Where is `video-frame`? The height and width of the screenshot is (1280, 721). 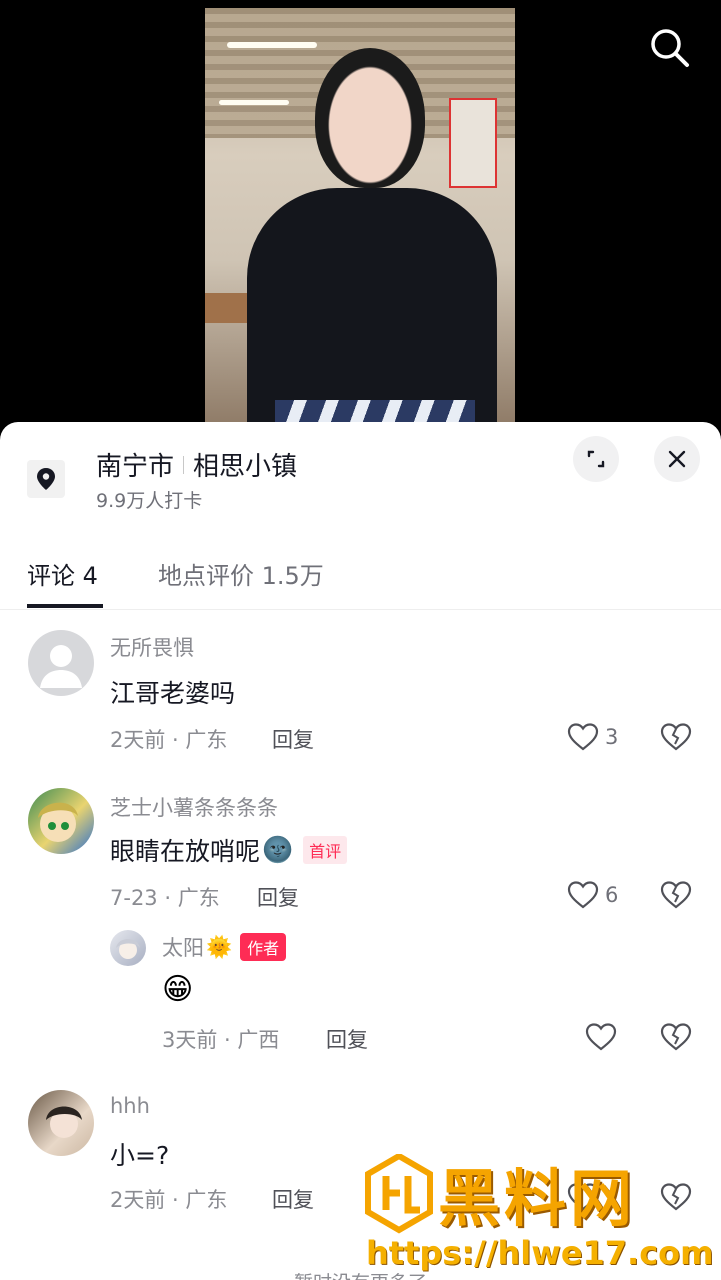
video-frame is located at coordinates (360, 218).